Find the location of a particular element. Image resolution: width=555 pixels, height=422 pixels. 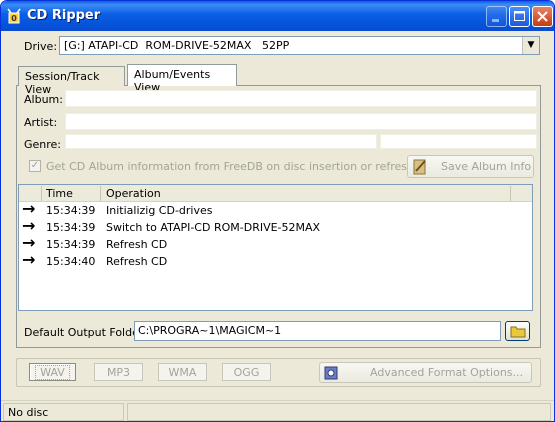

app-icon: 0 is located at coordinates (14, 16).